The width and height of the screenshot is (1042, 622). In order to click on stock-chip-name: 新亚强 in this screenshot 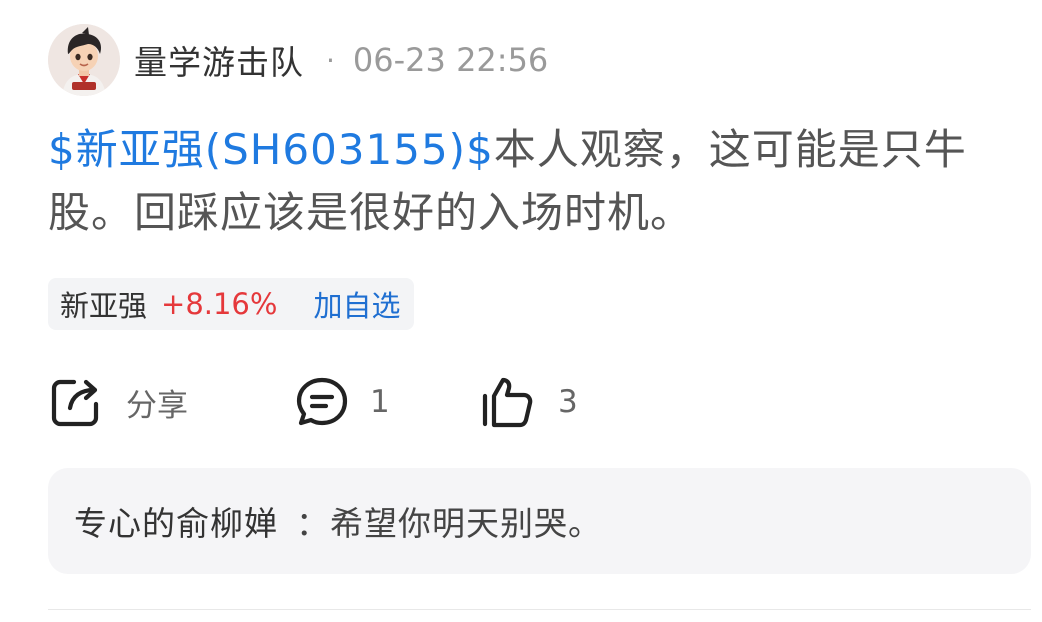, I will do `click(104, 306)`.